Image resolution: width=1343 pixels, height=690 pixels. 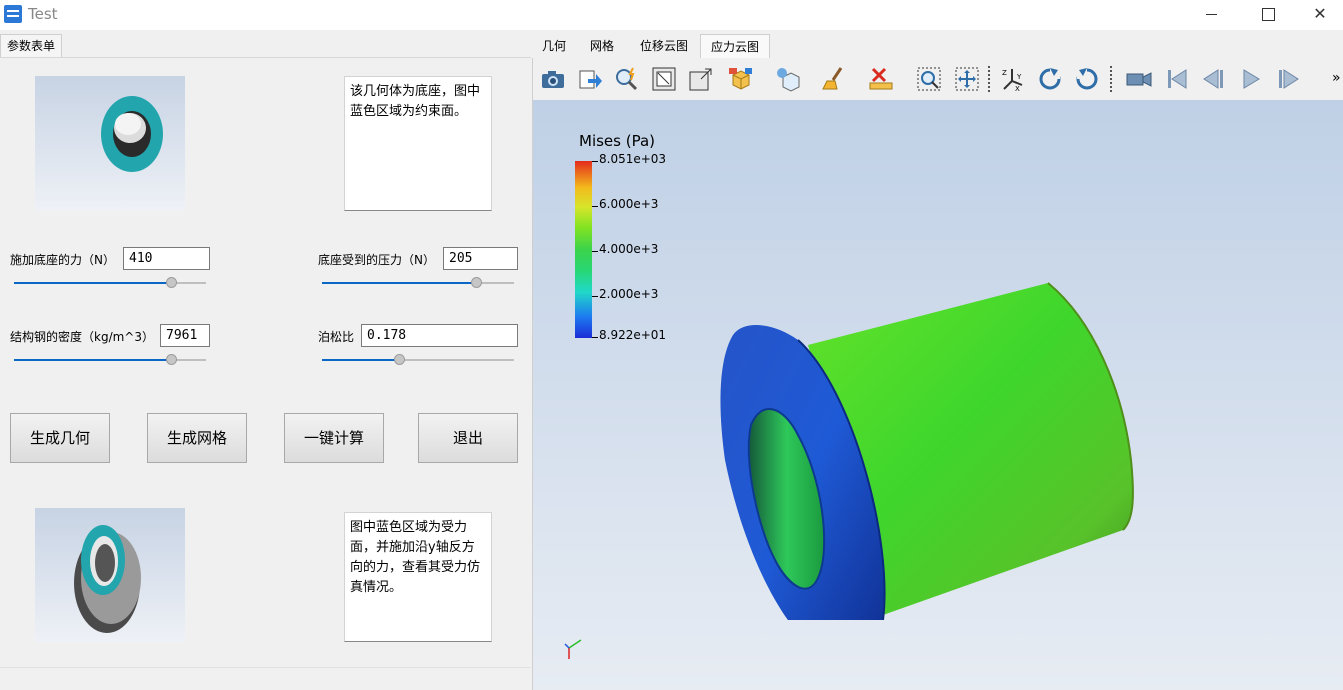 I want to click on minimize-button, so click(x=1211, y=15).